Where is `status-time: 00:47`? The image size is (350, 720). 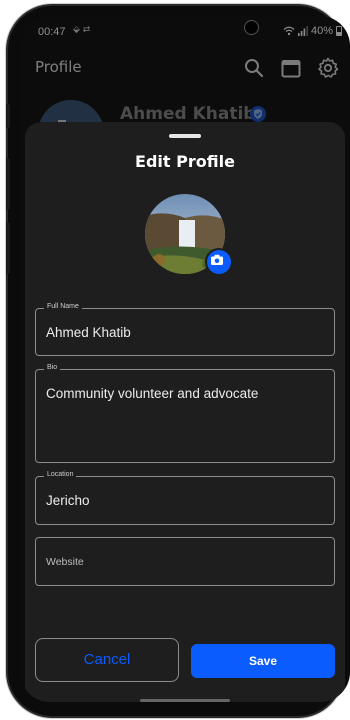
status-time: 00:47 is located at coordinates (52, 32).